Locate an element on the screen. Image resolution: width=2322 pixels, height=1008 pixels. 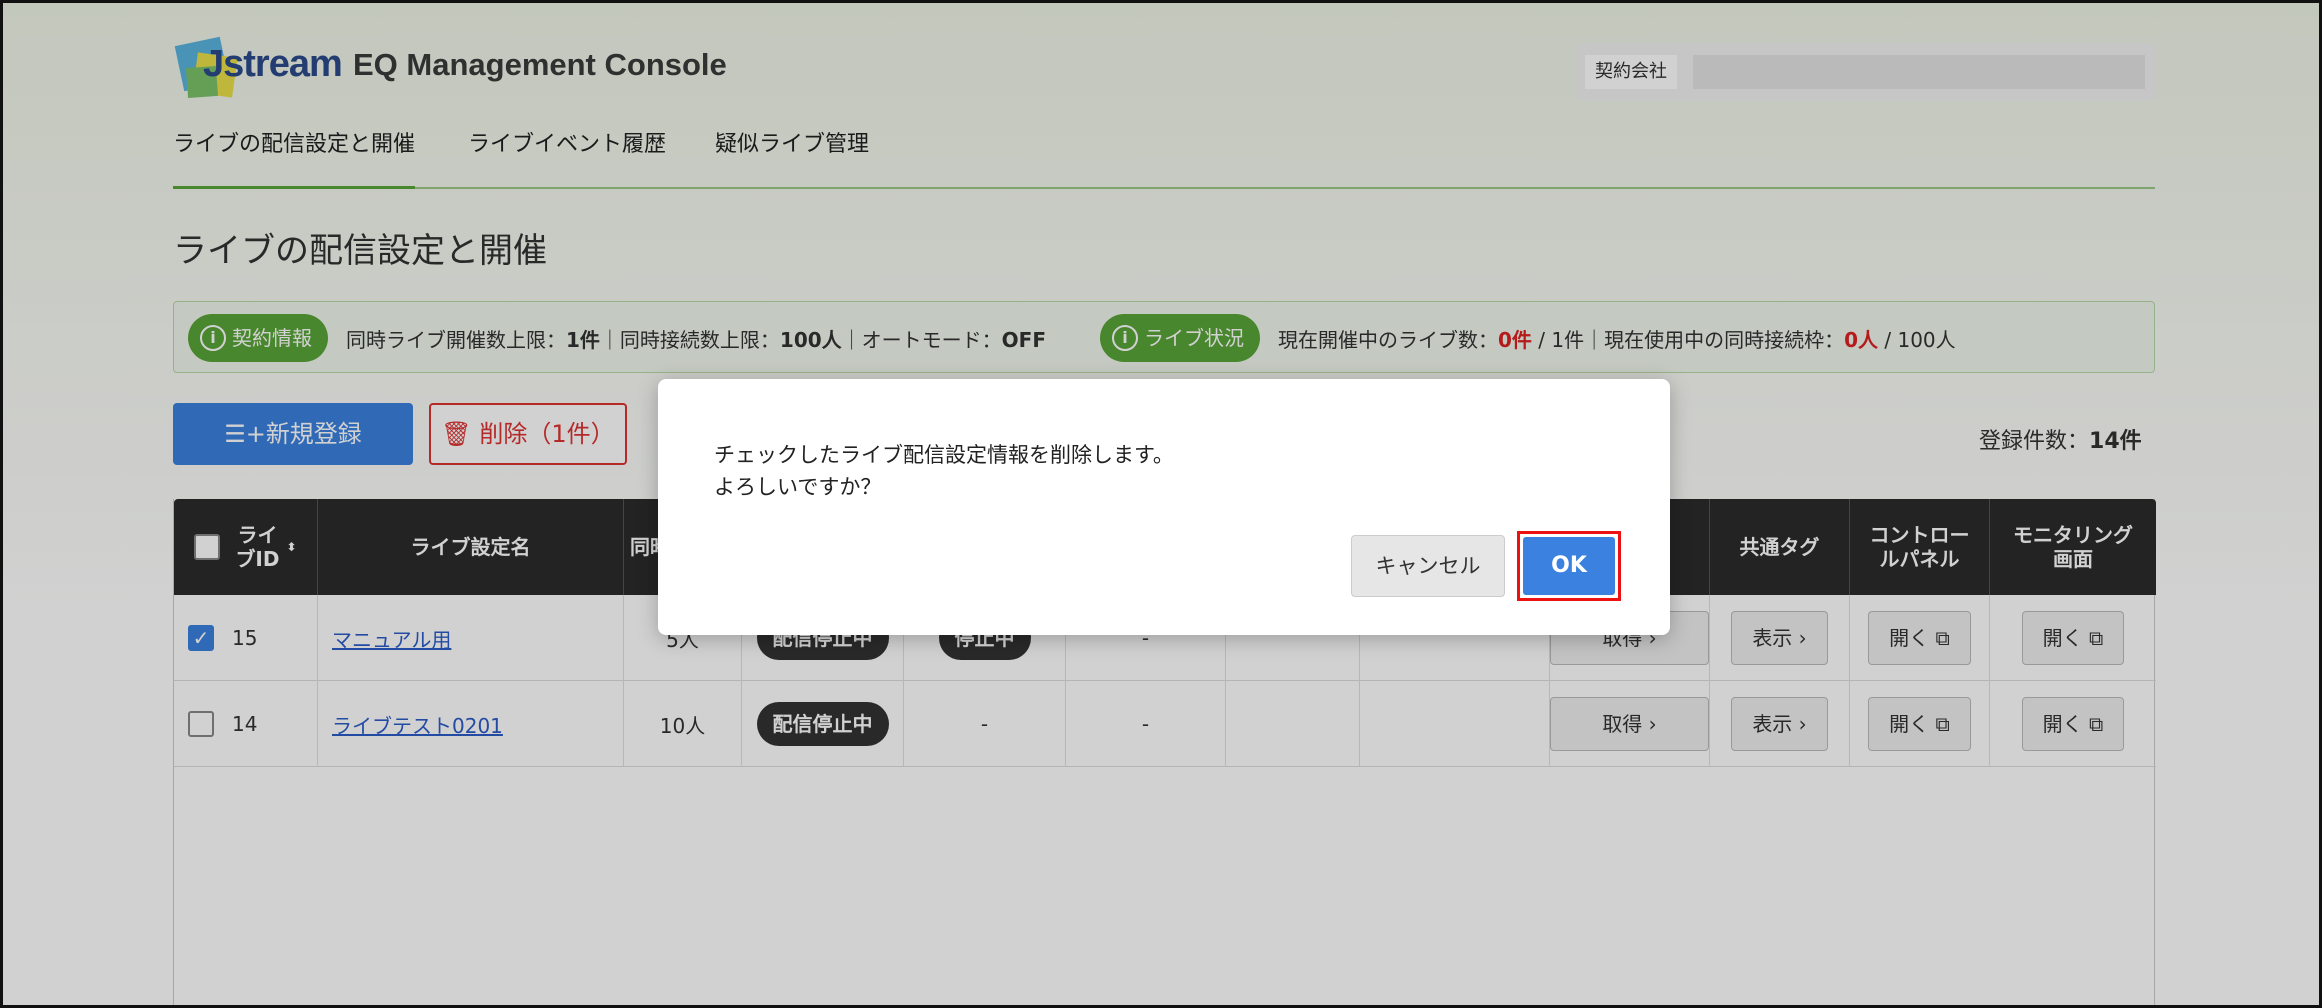
dialog-message: チェックしたライブ配信設定情報を削除します。 よろしいですか？ is located at coordinates (944, 471).